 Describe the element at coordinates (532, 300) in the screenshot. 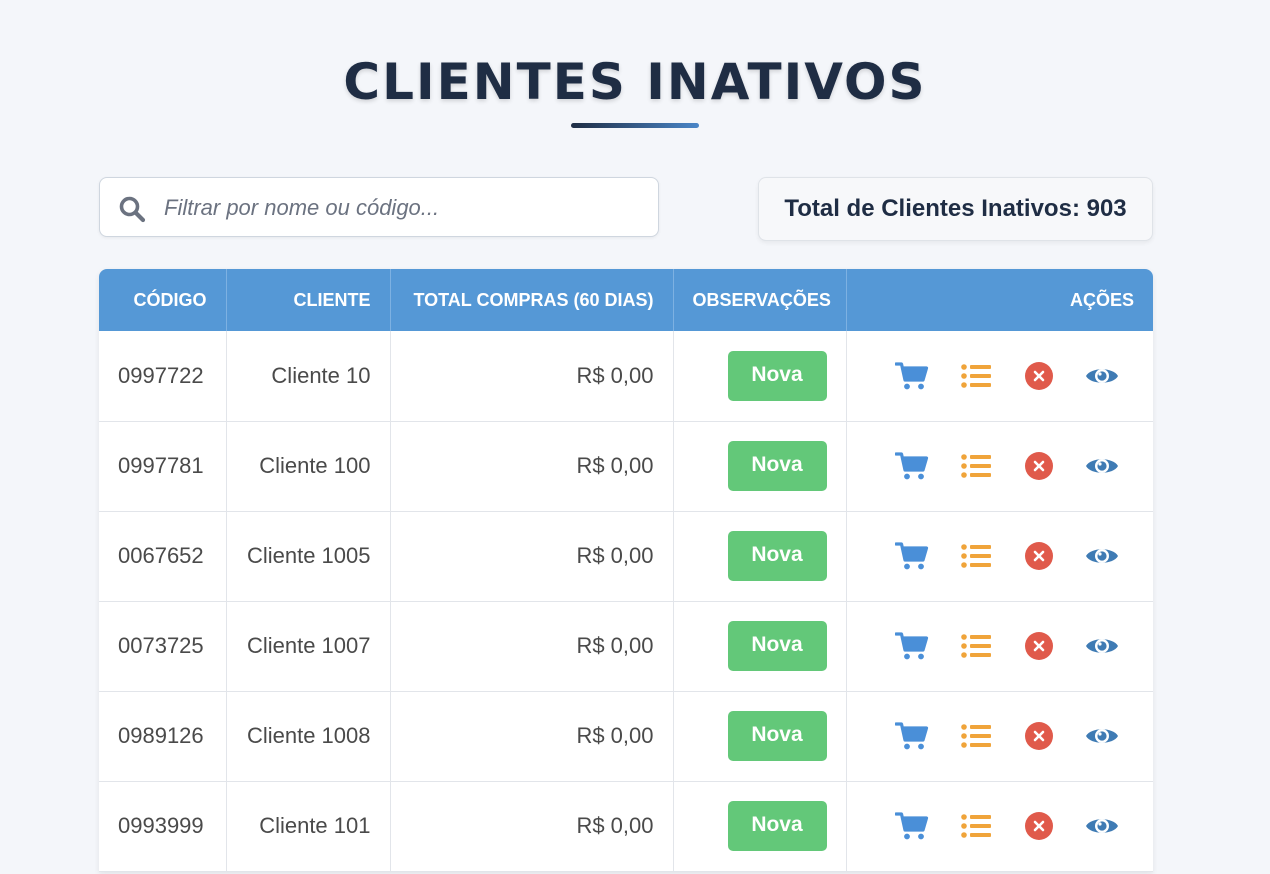

I see `column-header-total: TOTAL COMPRAS (60 DIAS)` at that location.